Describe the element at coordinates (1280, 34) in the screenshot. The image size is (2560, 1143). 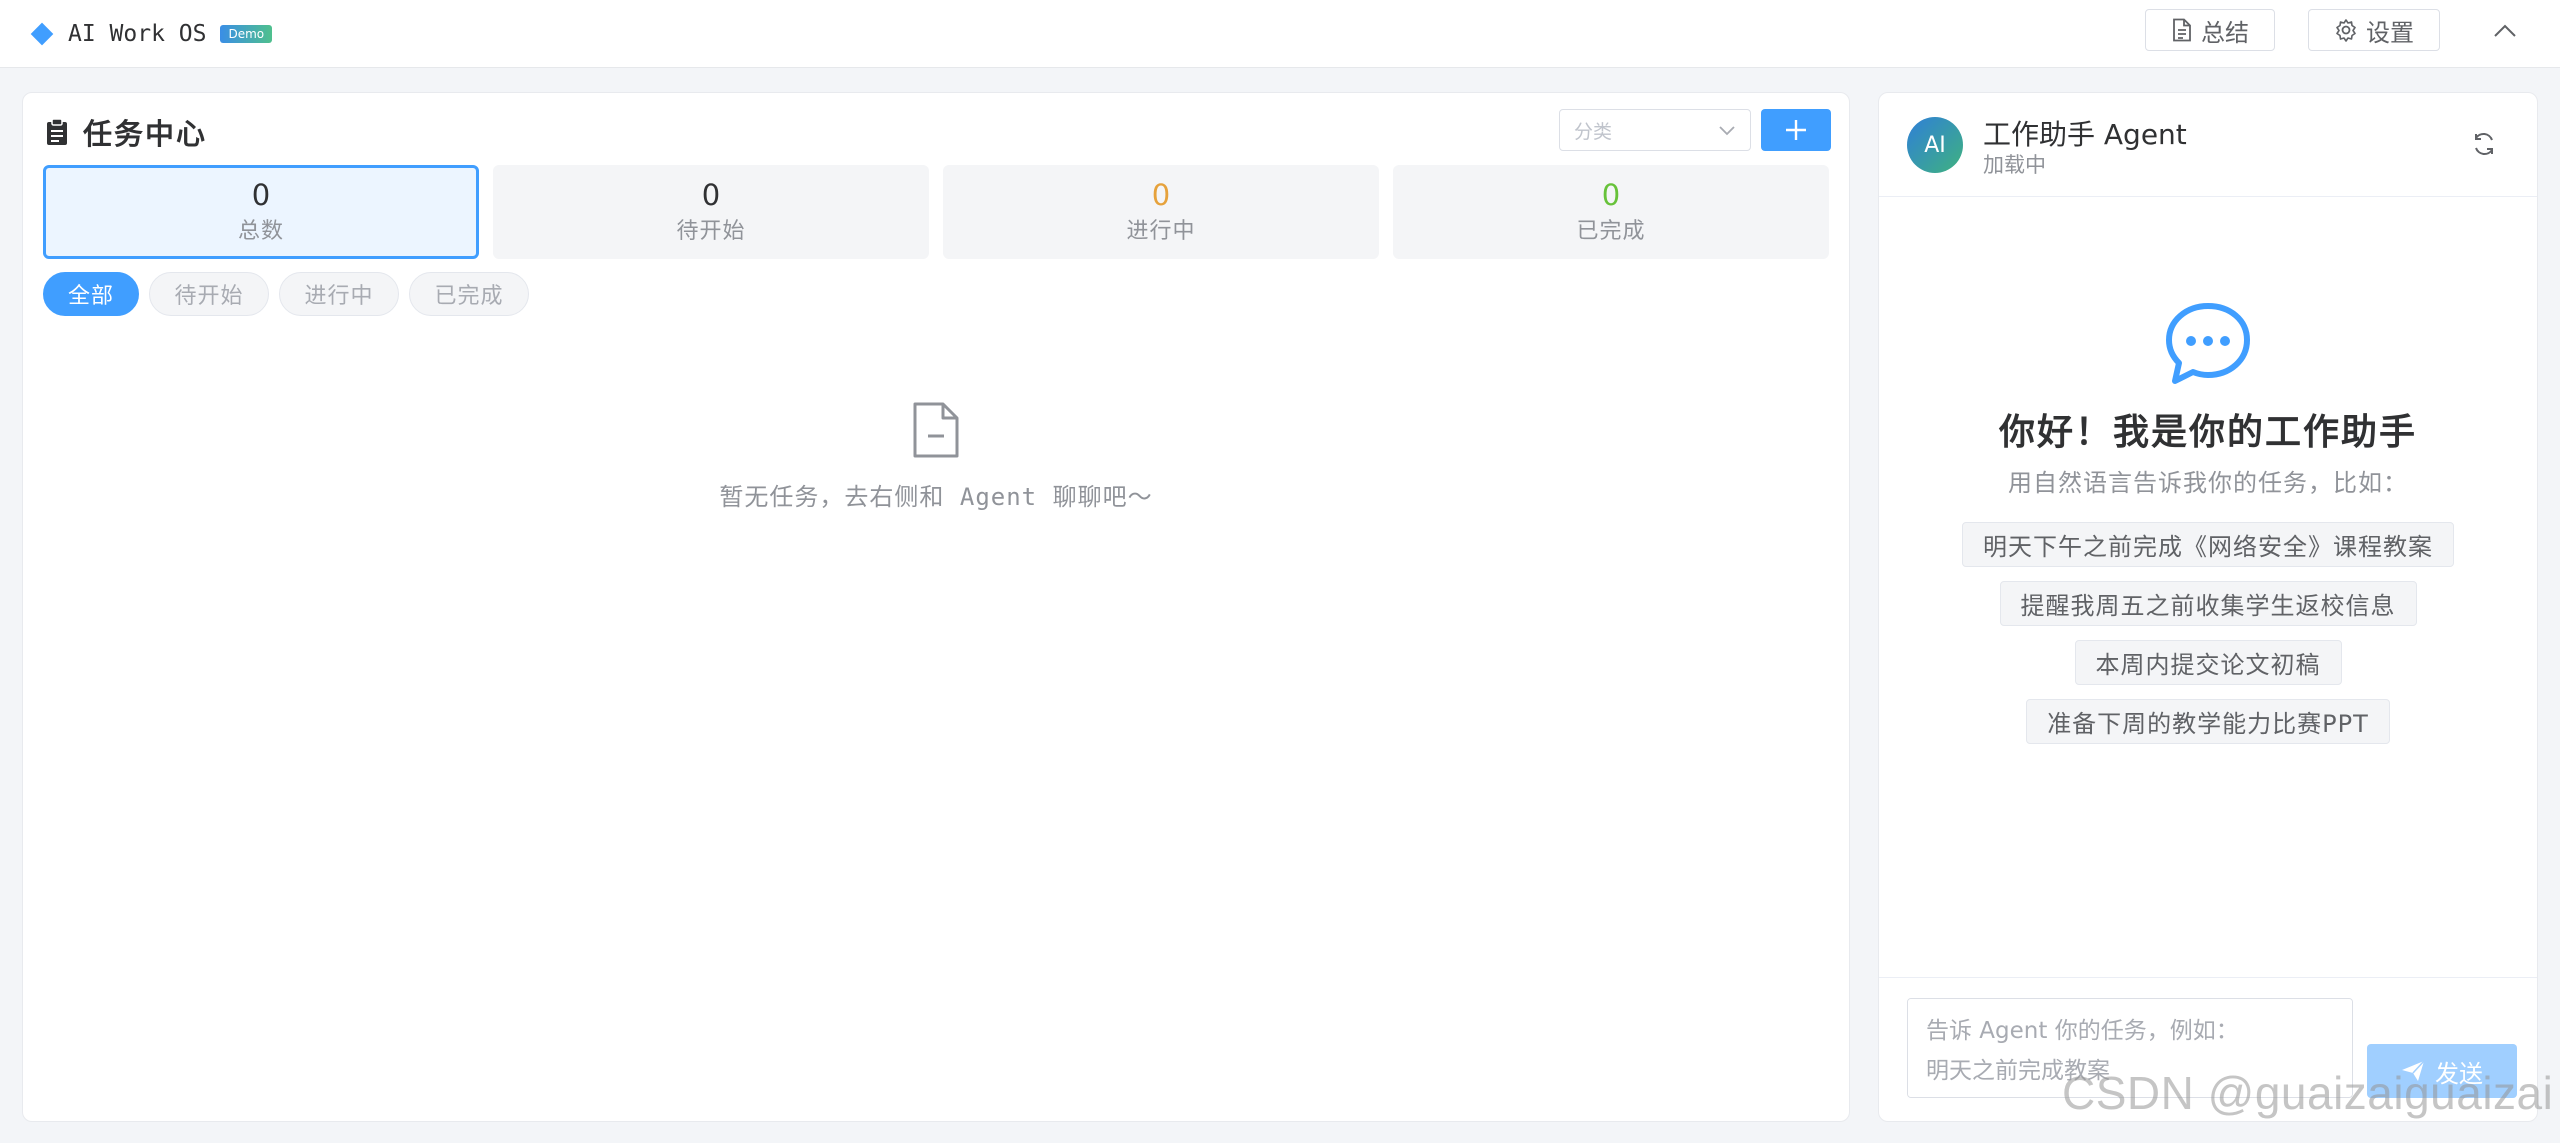
I see `top-bar: AI Work OS Demo 总结 设置` at that location.